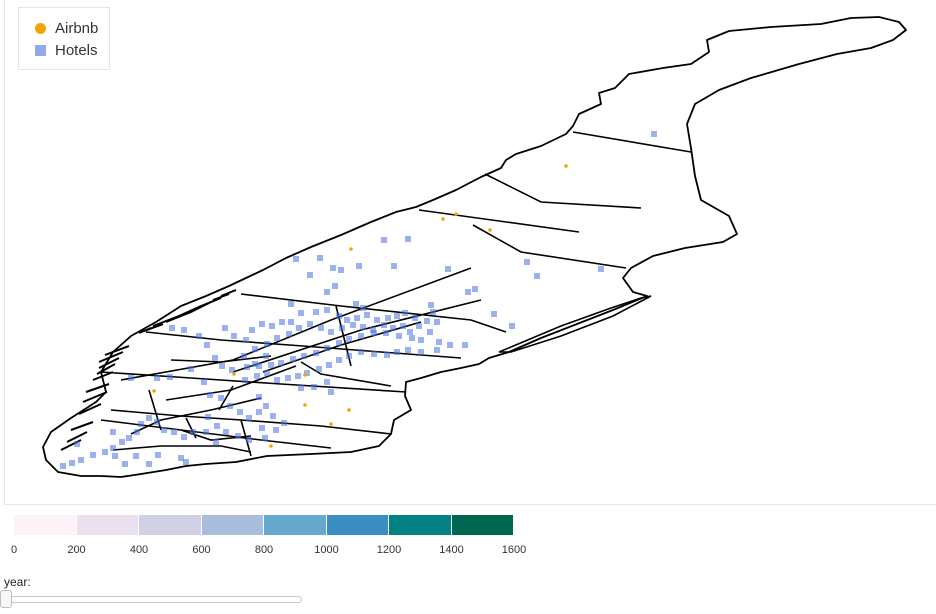 Image resolution: width=936 pixels, height=614 pixels. What do you see at coordinates (6, 599) in the screenshot?
I see `year-slider-handle` at bounding box center [6, 599].